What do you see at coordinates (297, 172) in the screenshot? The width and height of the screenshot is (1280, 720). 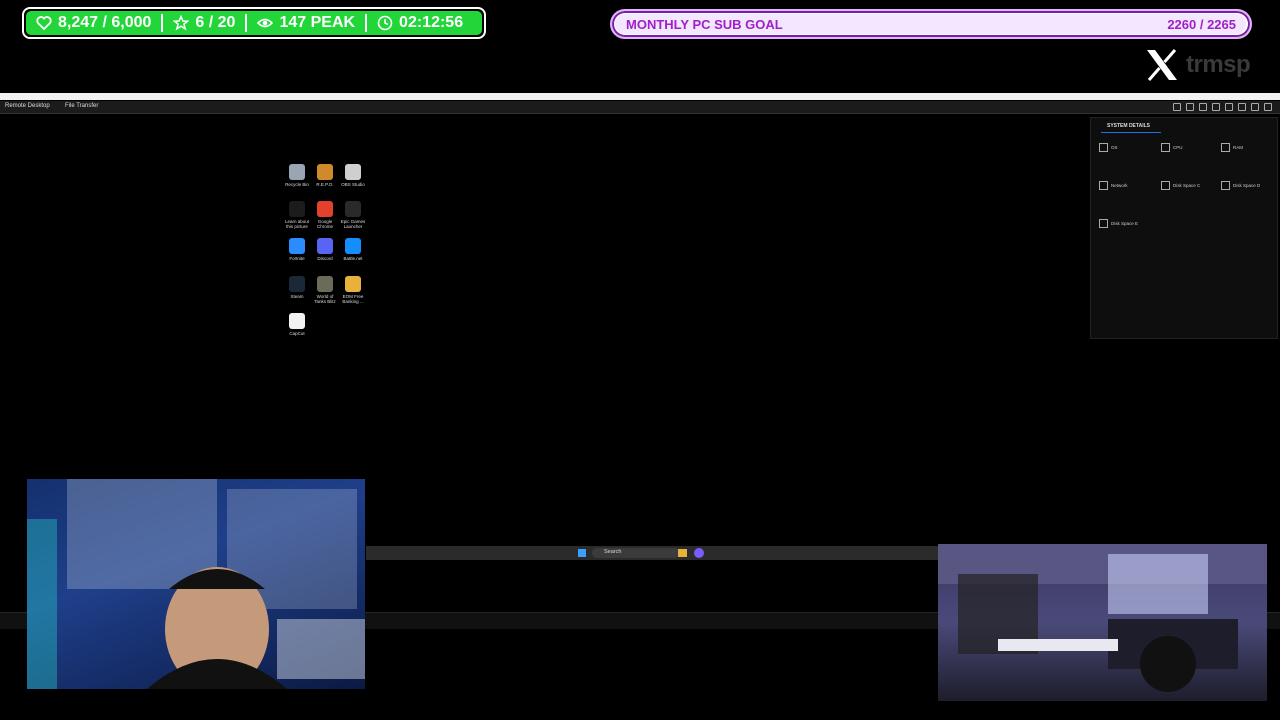 I see `recycle-bin-icon` at bounding box center [297, 172].